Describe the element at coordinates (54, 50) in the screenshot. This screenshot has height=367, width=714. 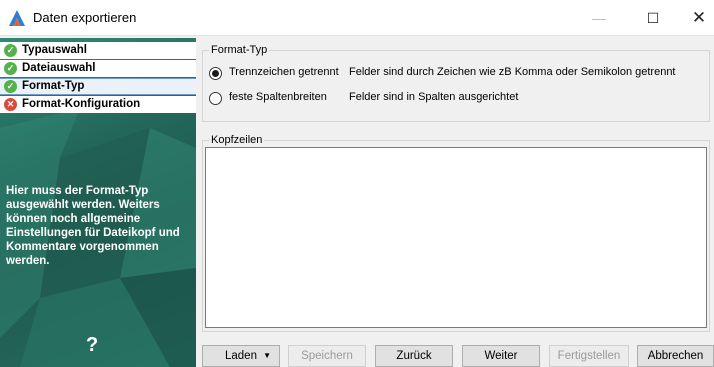
I see `wizard-step-label: Typauswahl` at that location.